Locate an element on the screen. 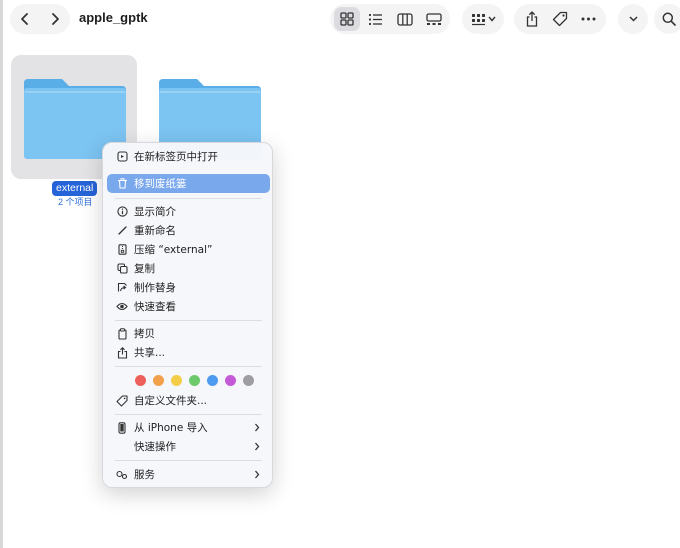  tag-gray is located at coordinates (248, 380).